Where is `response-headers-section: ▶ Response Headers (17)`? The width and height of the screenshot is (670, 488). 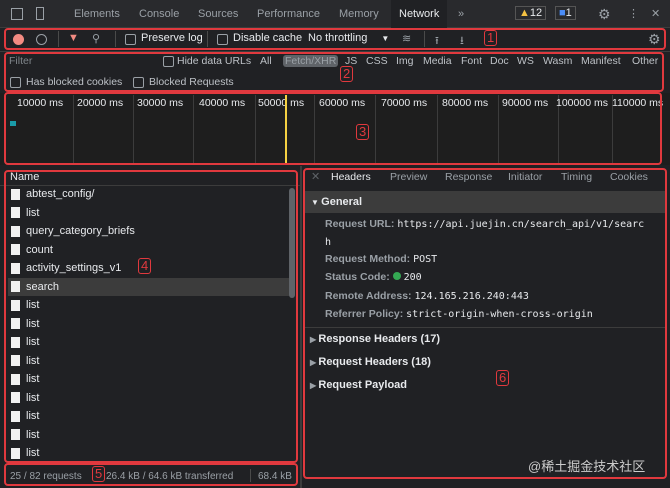
response-headers-section: ▶ Response Headers (17) is located at coordinates (375, 339).